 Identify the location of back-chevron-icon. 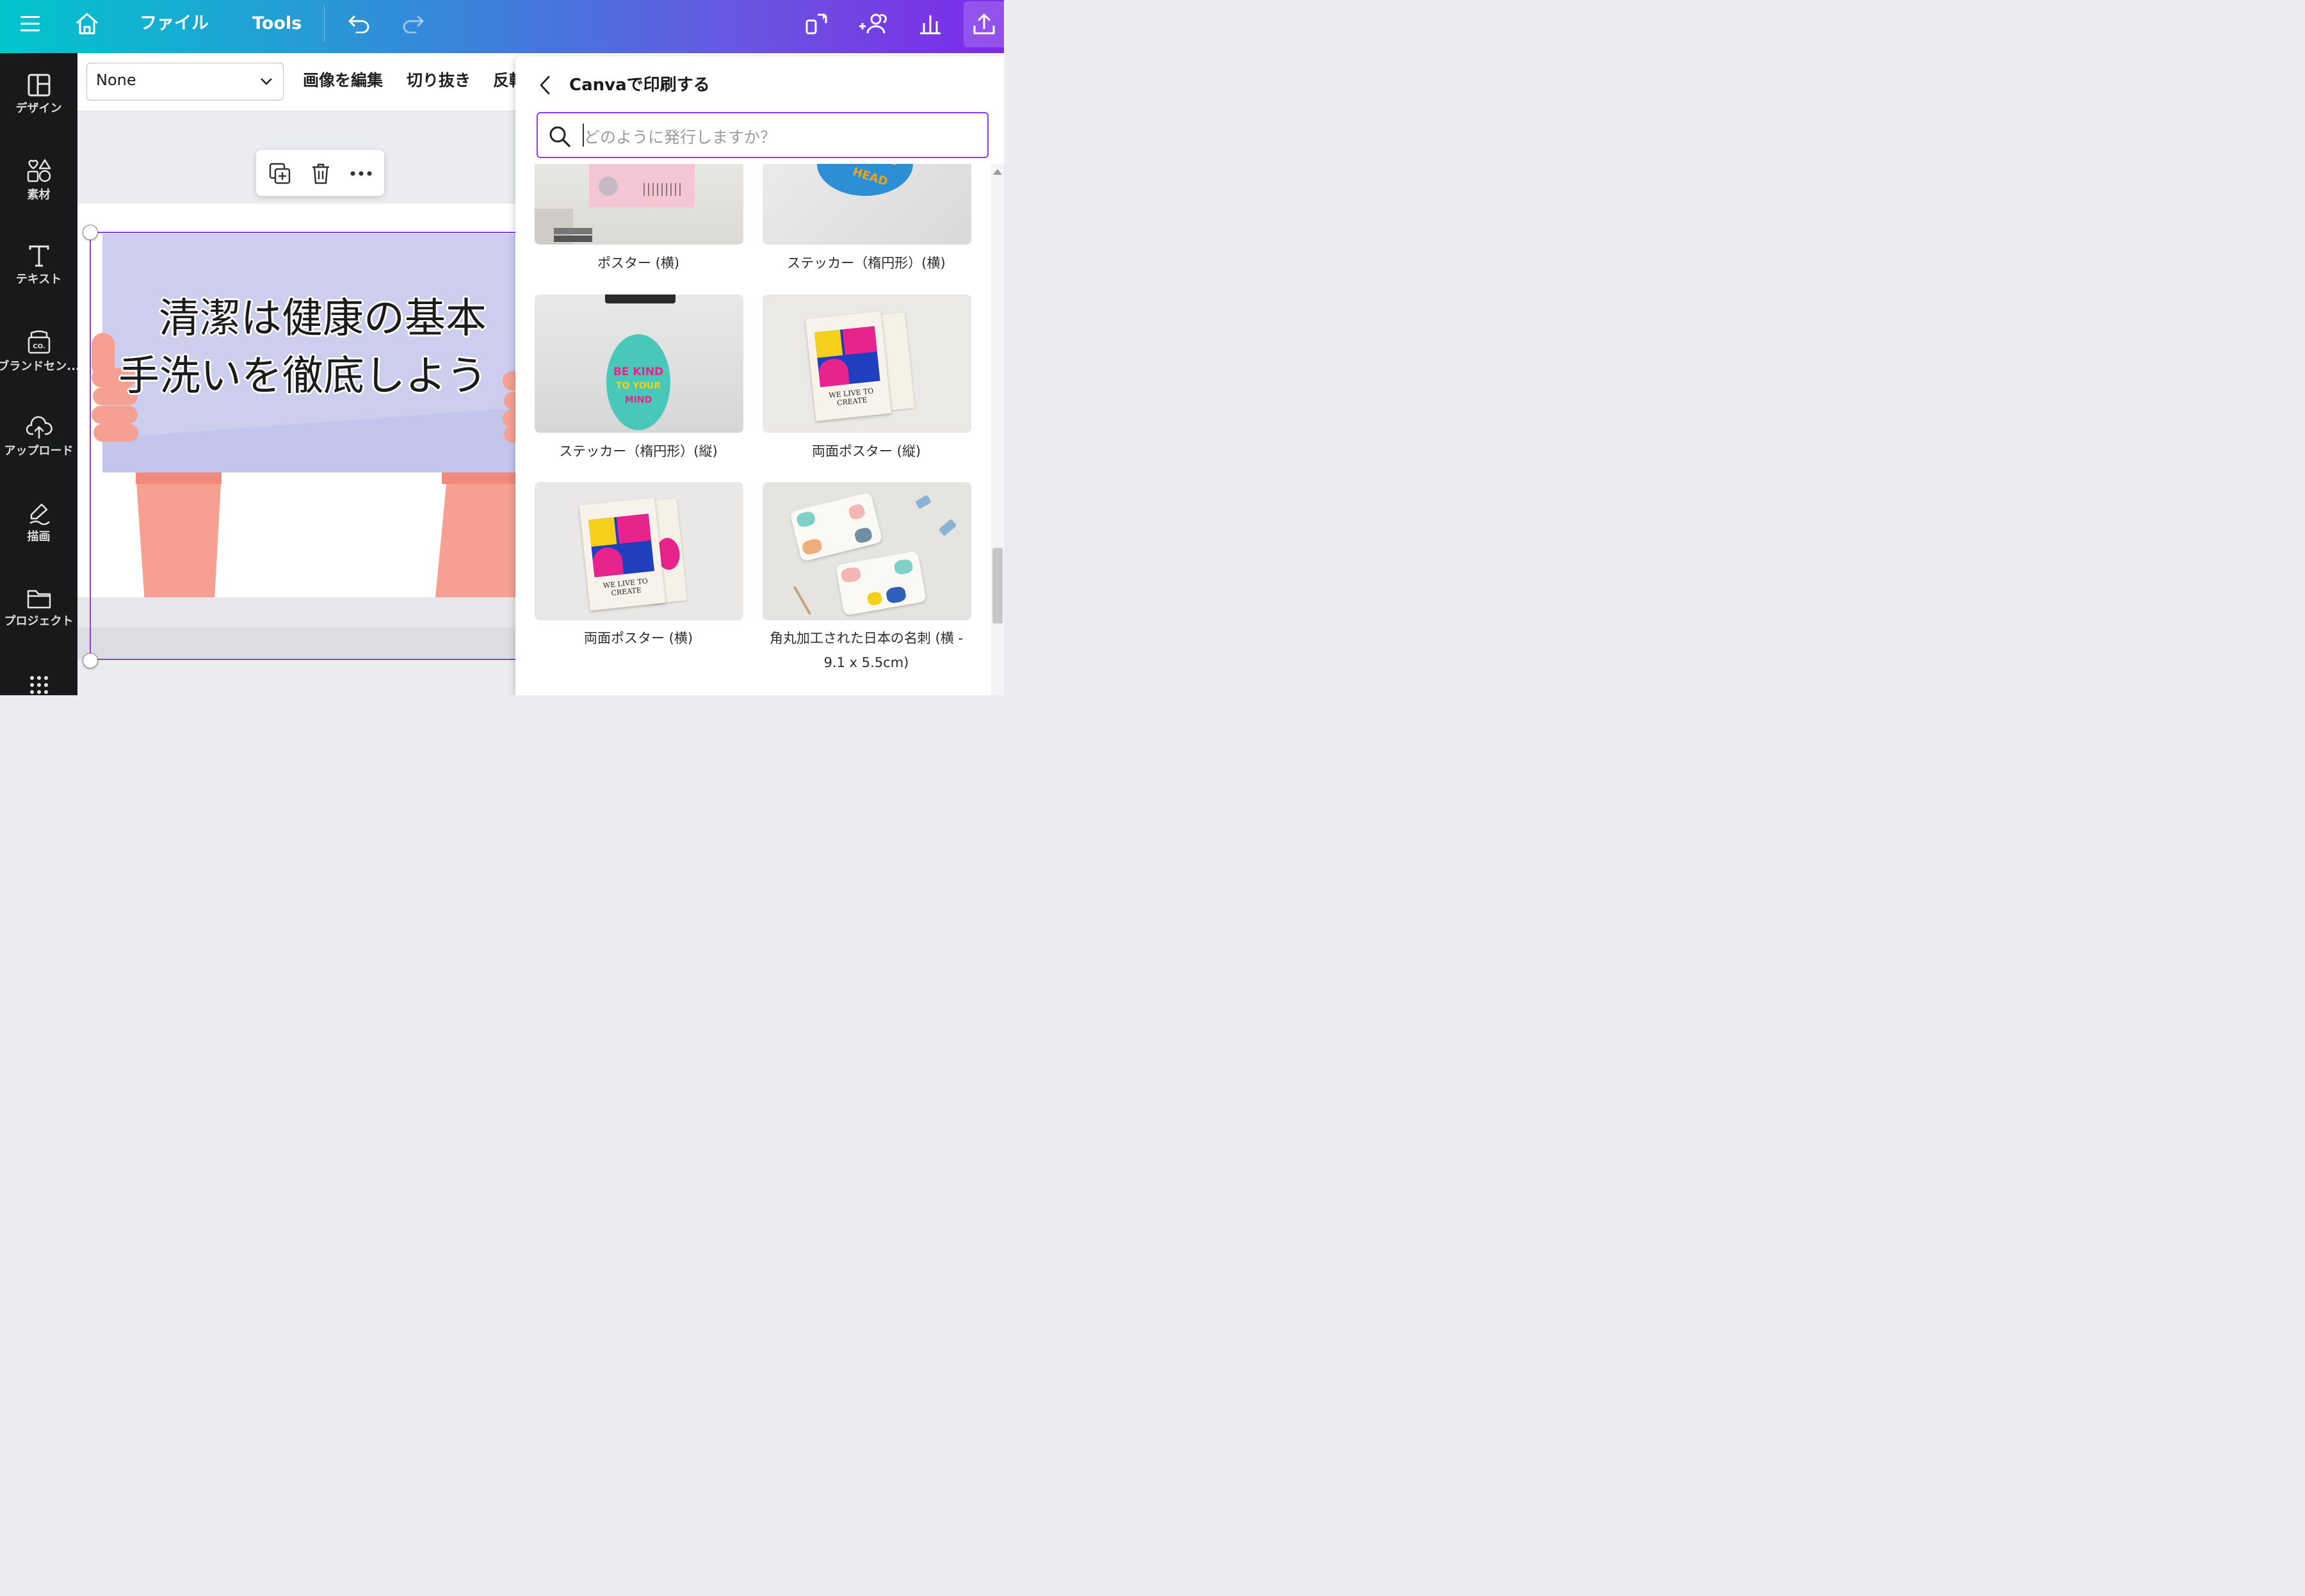
(544, 85).